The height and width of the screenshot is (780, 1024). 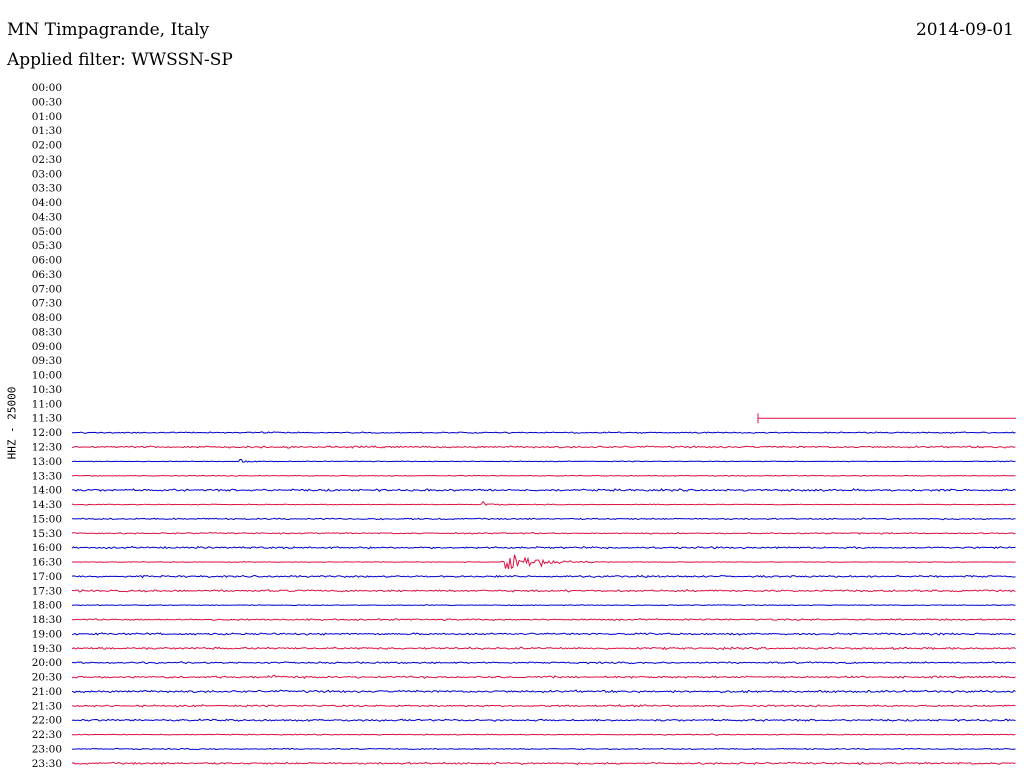 I want to click on row-time-label: 05:30, so click(x=47, y=246).